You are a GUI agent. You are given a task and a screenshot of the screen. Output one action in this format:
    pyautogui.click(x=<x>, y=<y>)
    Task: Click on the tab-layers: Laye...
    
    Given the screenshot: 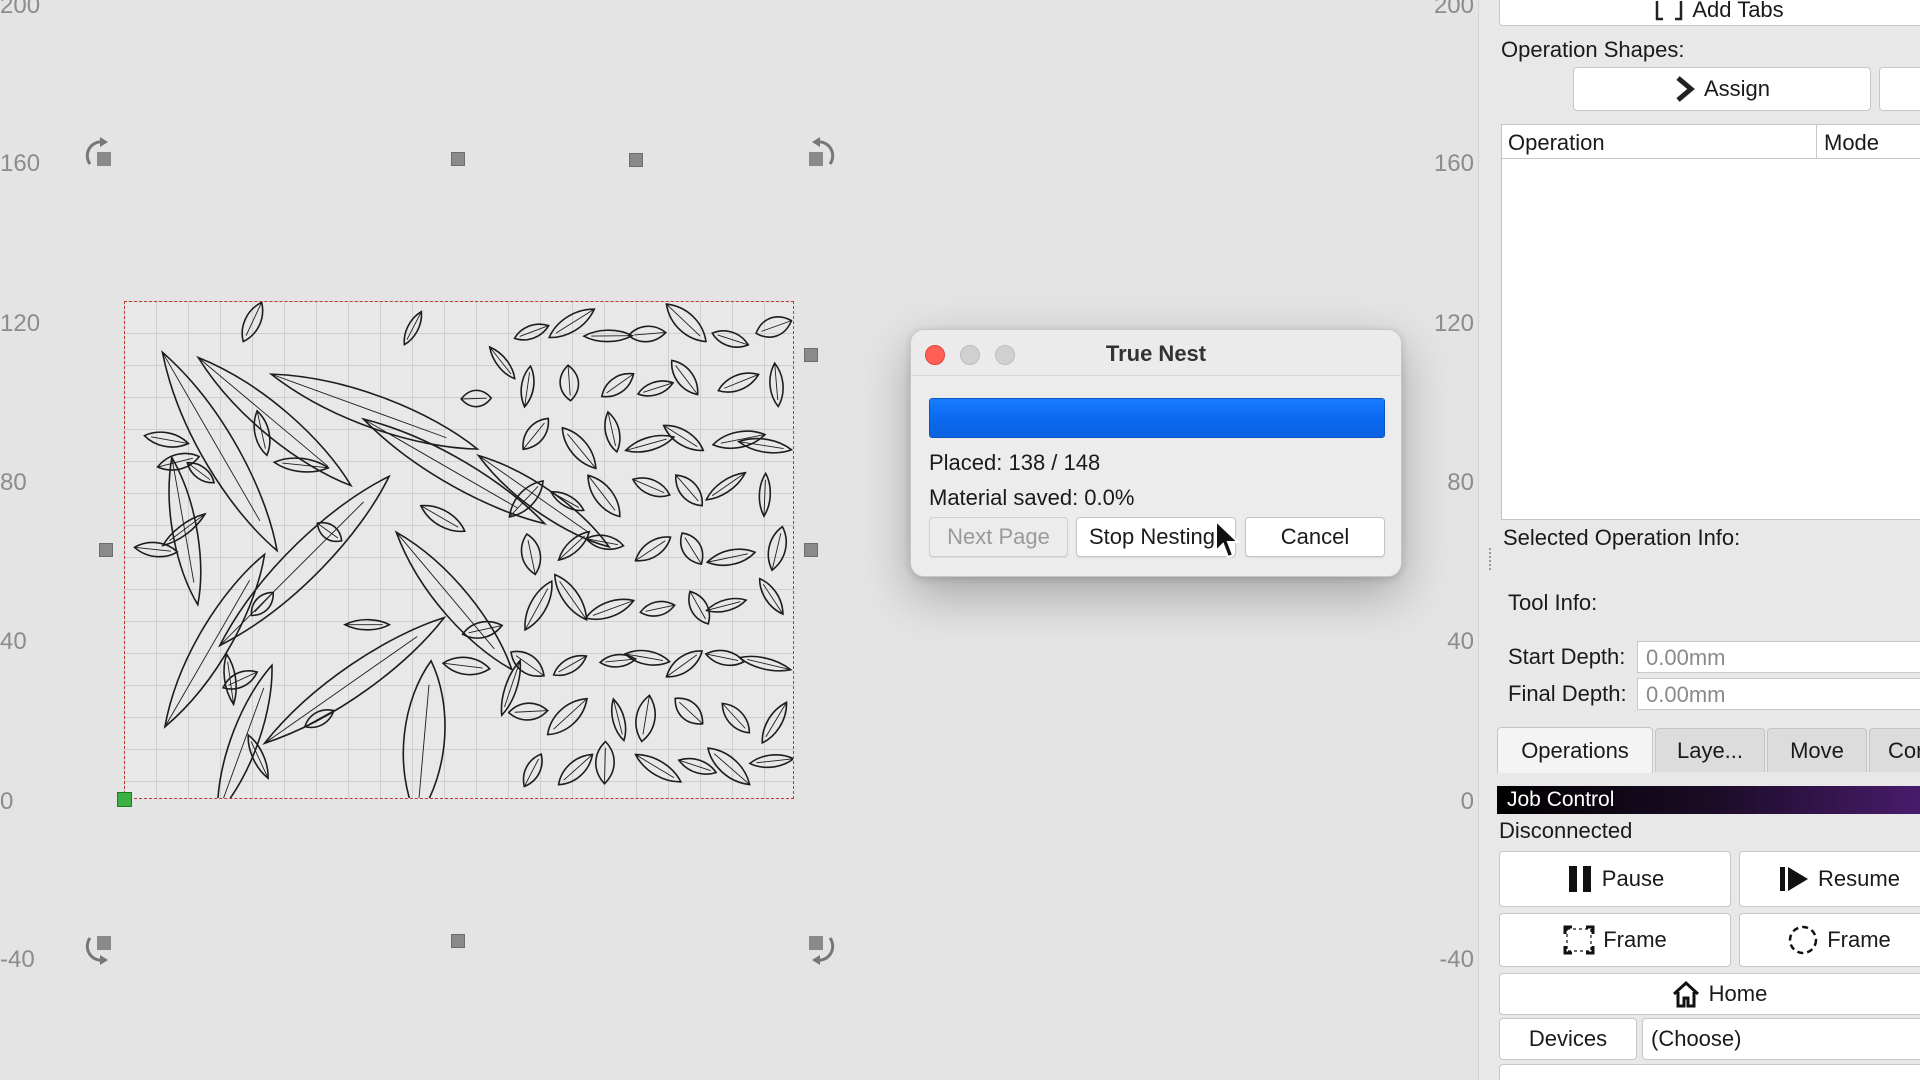 What is the action you would take?
    pyautogui.click(x=1710, y=750)
    